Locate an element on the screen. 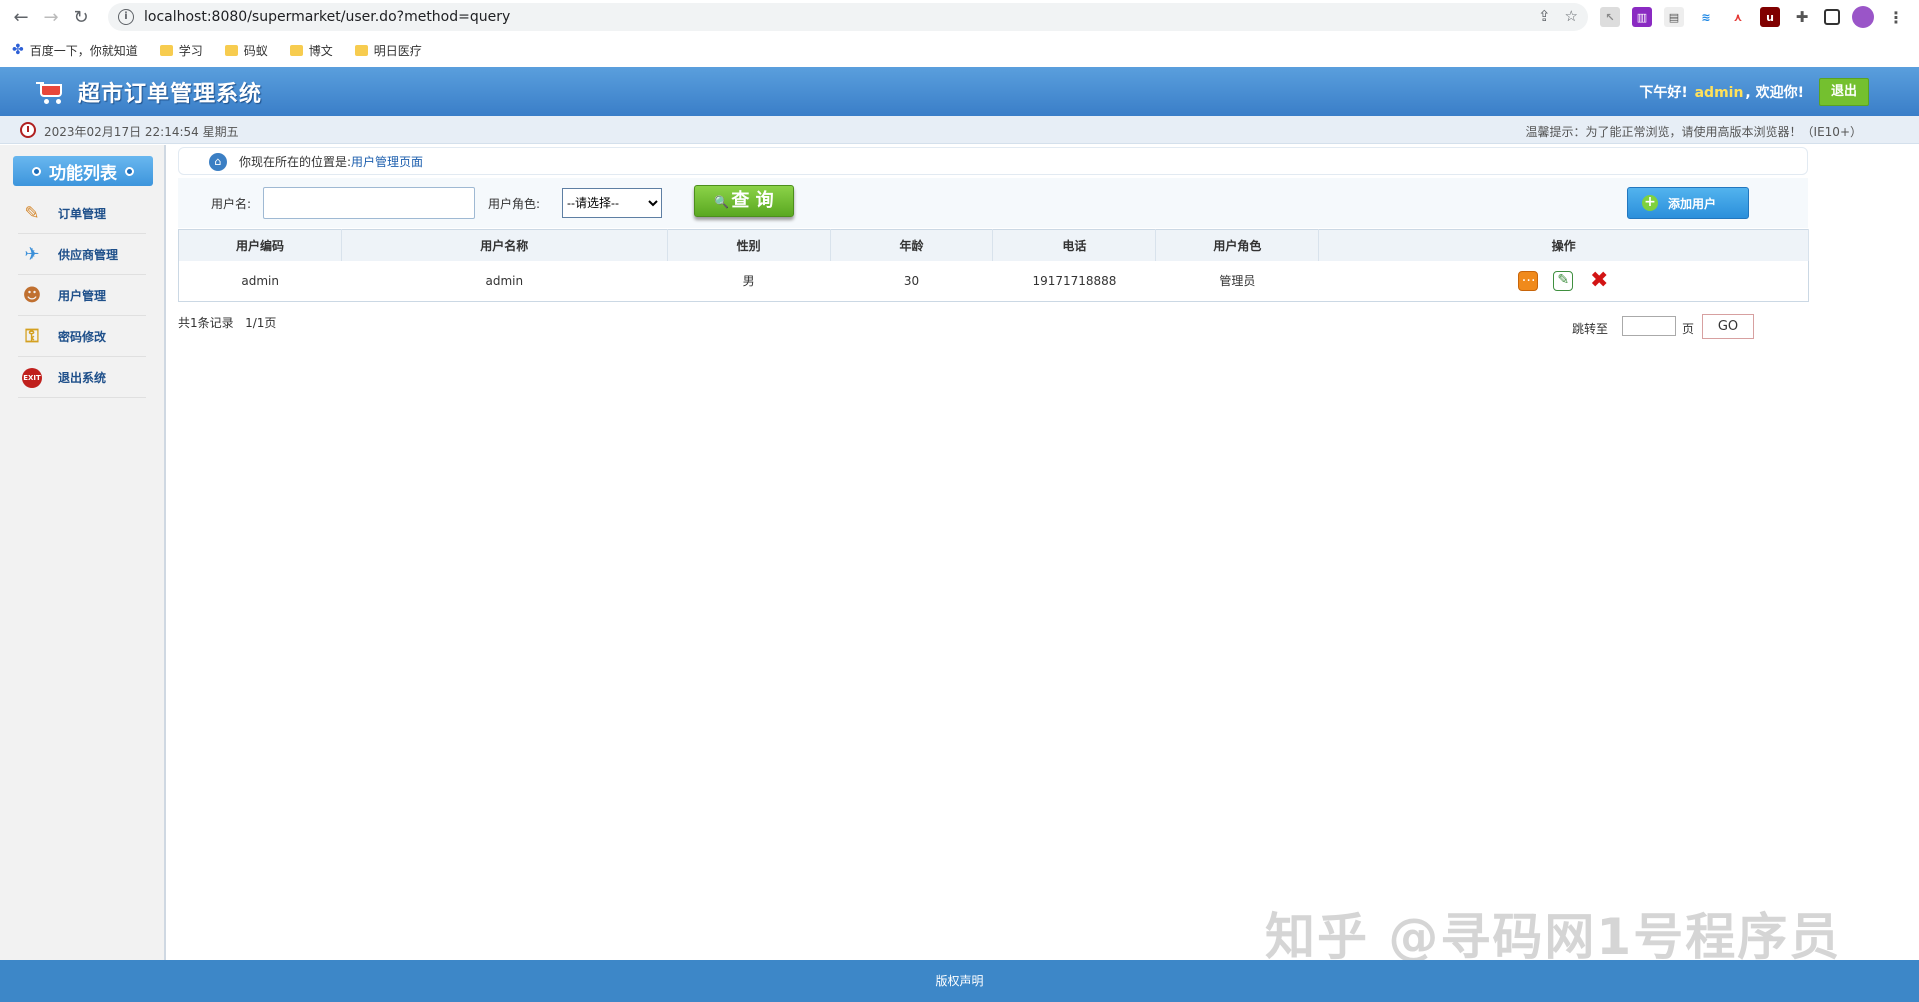 The width and height of the screenshot is (1919, 1002). query-button-label: 查 询 is located at coordinates (752, 200).